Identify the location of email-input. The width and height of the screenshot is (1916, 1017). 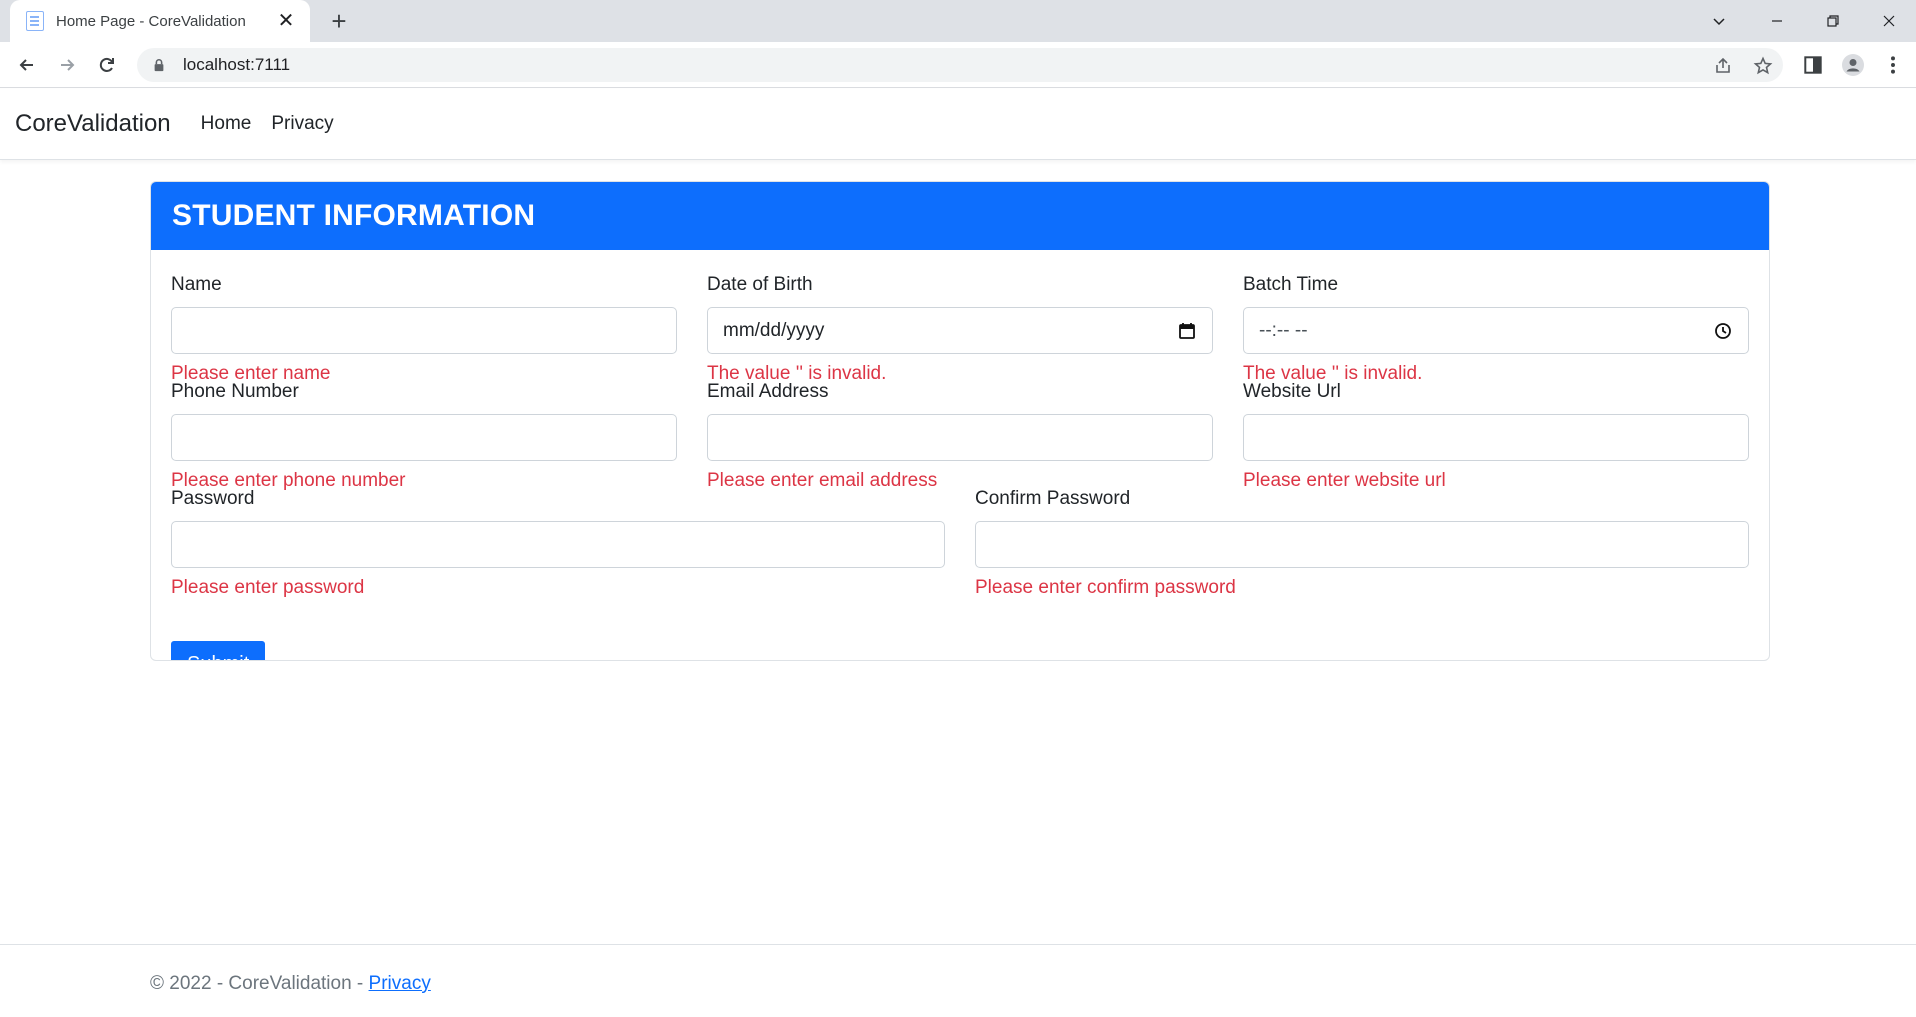
(960, 437).